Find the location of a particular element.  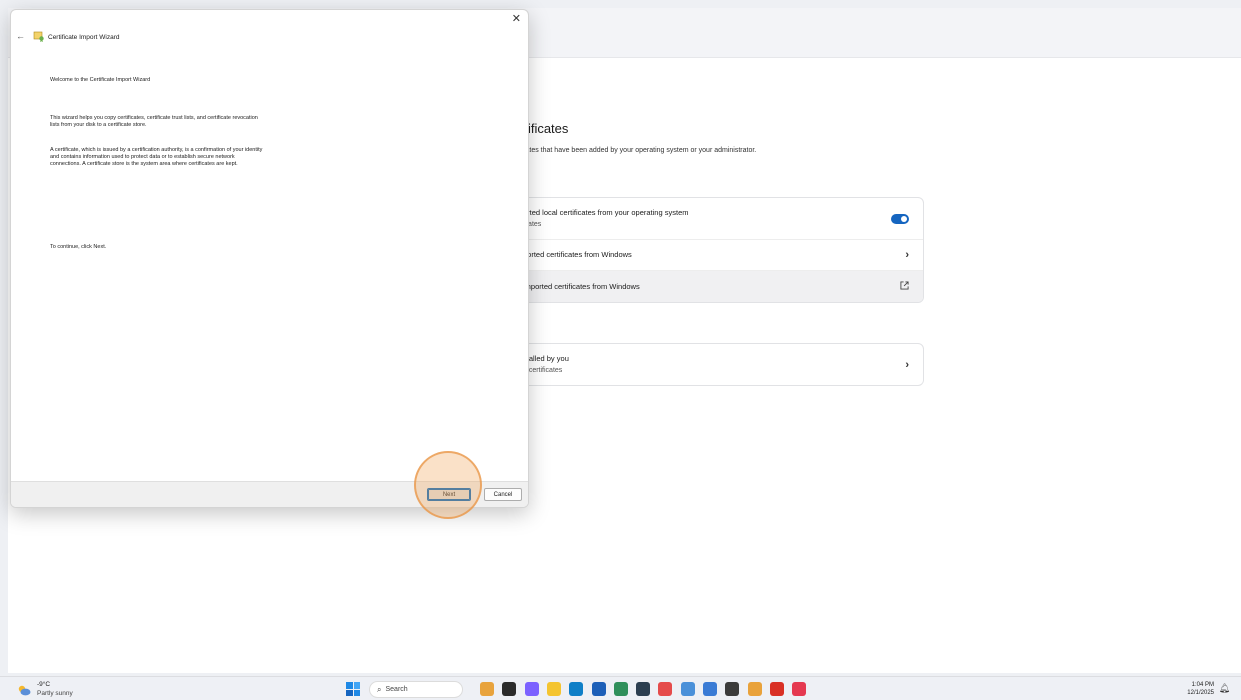

notification-bell-icon: 🔔︎ is located at coordinates (1224, 688).